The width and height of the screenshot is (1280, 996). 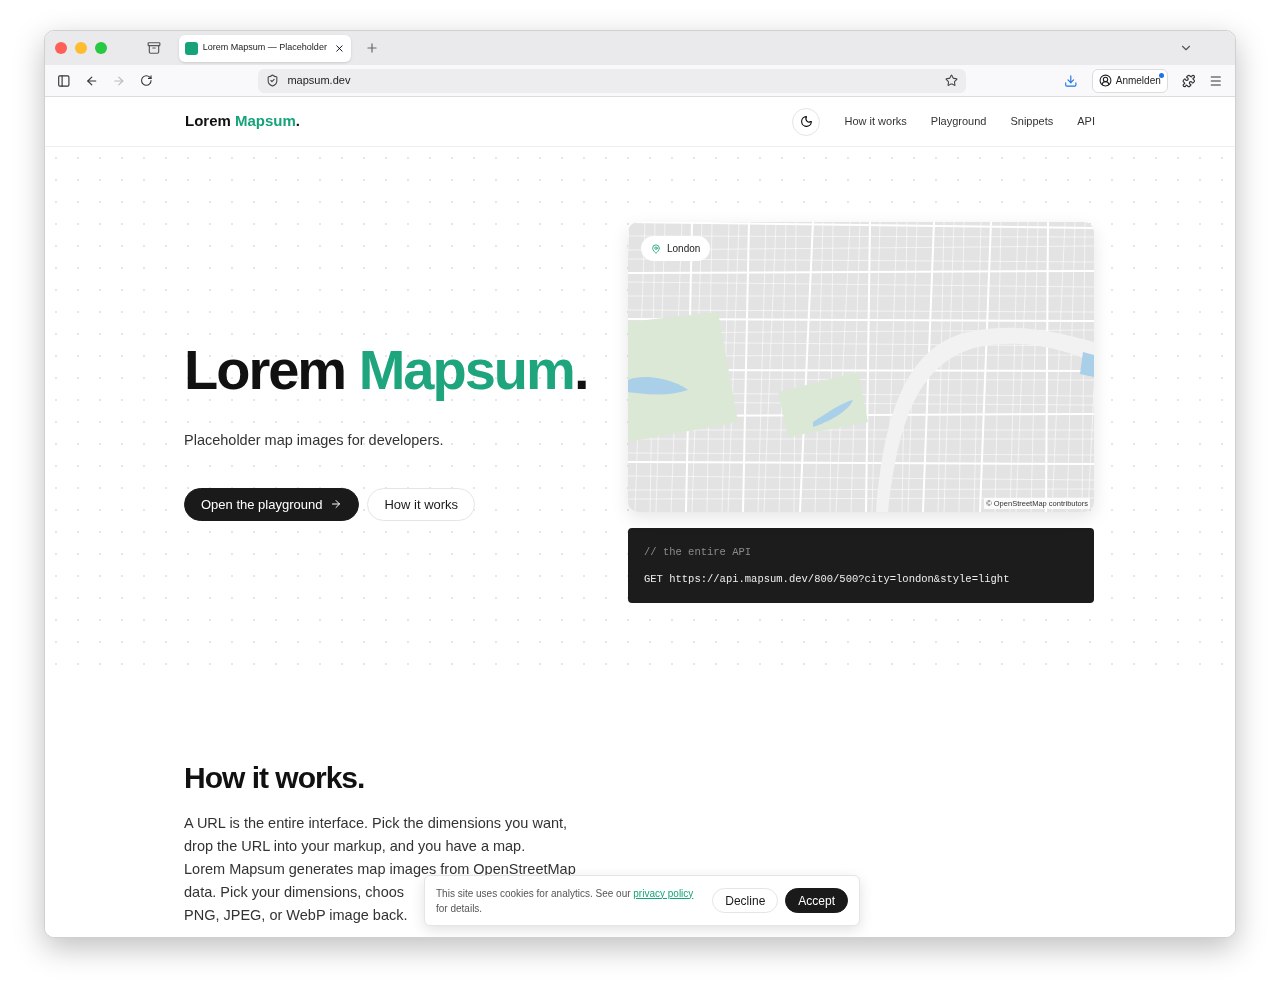 I want to click on primary-button: Open the playground, so click(x=272, y=504).